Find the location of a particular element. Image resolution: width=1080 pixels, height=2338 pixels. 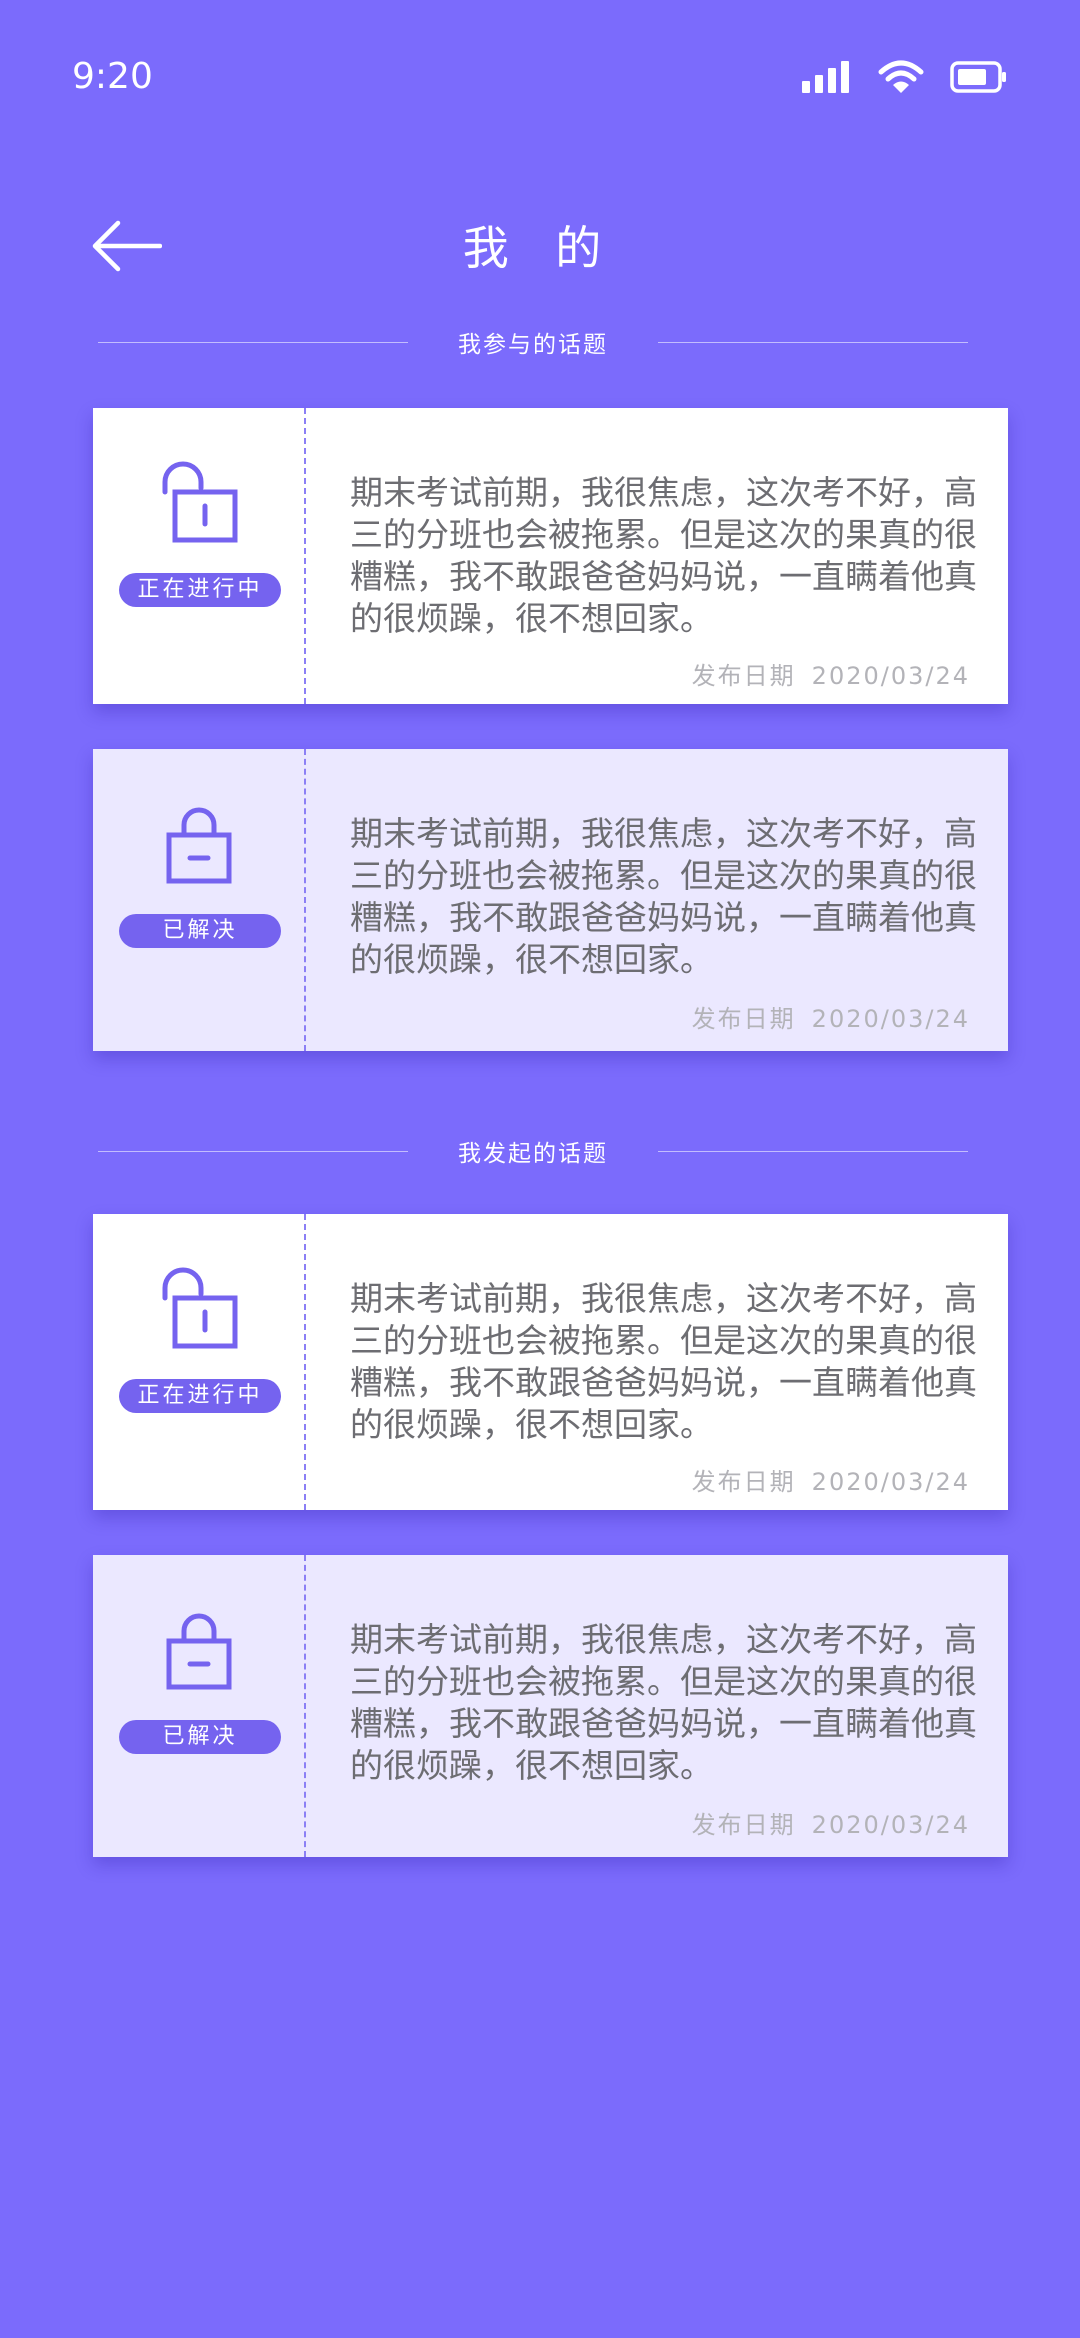

status-time: 9:20 is located at coordinates (112, 76).